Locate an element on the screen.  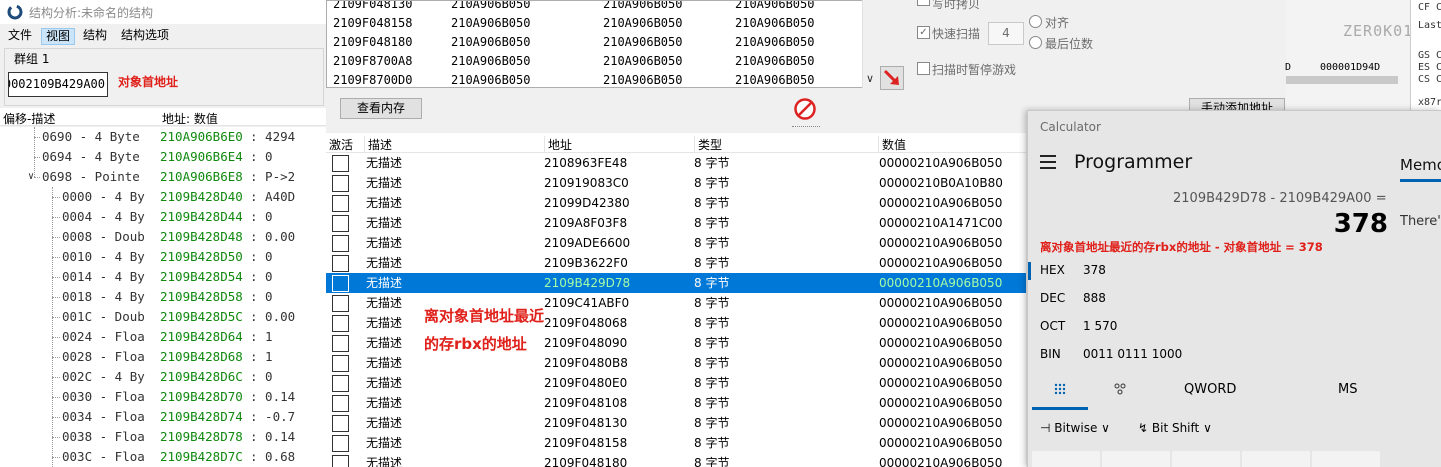
header-description: 描述 is located at coordinates (378, 144).